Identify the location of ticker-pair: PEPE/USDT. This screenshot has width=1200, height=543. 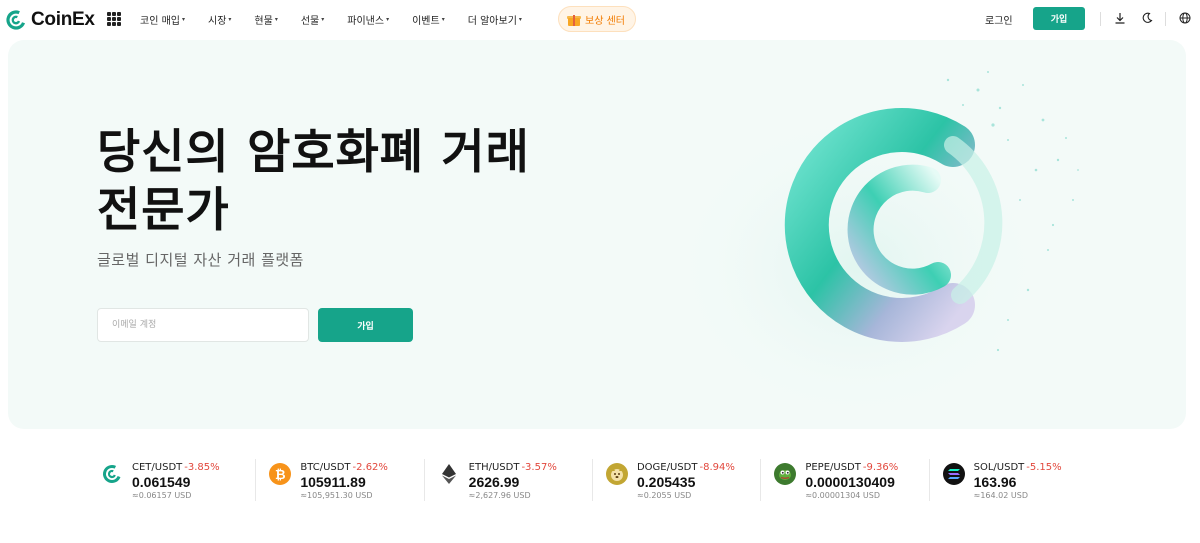
(833, 467).